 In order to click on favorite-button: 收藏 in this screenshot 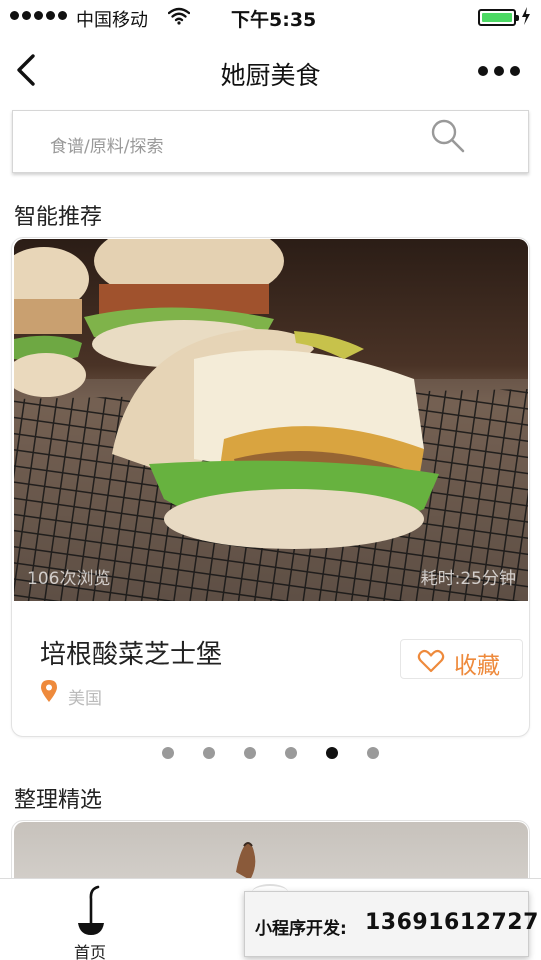, I will do `click(461, 659)`.